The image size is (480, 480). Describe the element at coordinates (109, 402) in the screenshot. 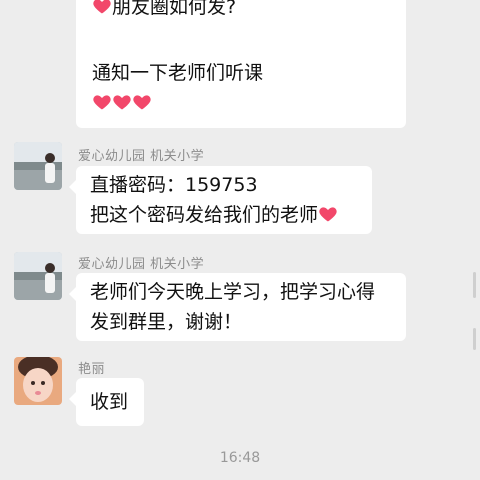

I see `message-line: 收到` at that location.